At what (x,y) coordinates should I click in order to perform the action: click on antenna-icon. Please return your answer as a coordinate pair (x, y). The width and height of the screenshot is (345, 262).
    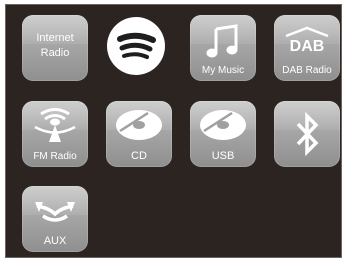
    Looking at the image, I should click on (55, 125).